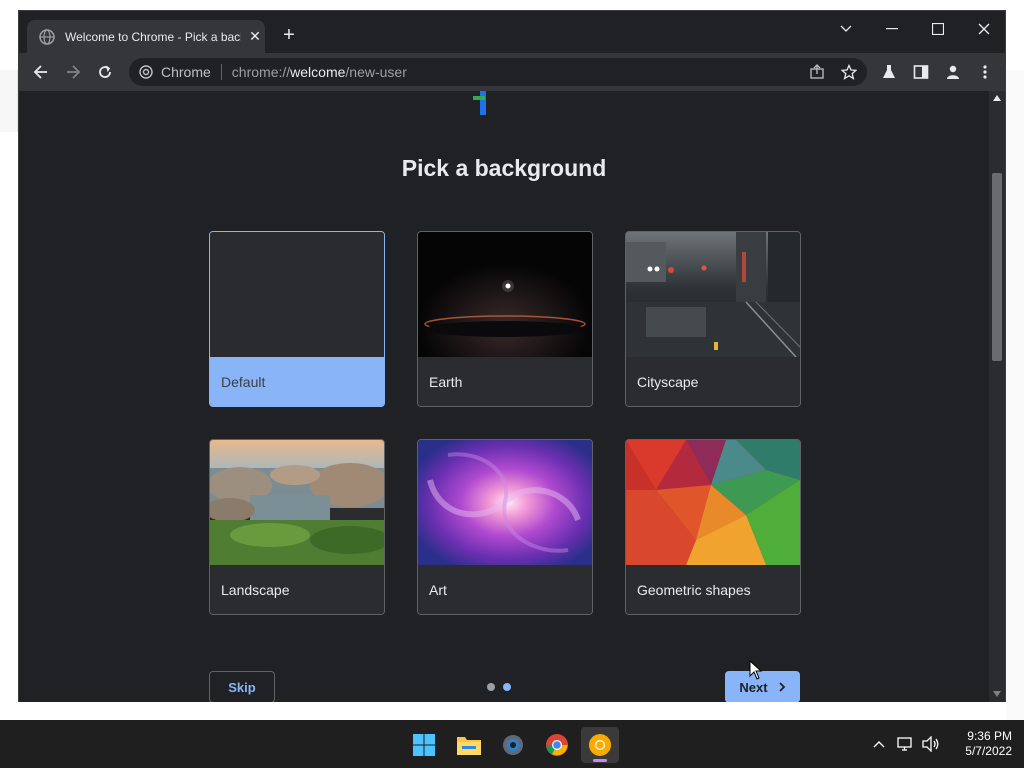 This screenshot has height=768, width=1024. What do you see at coordinates (297, 381) in the screenshot?
I see `background-option-label: Default` at bounding box center [297, 381].